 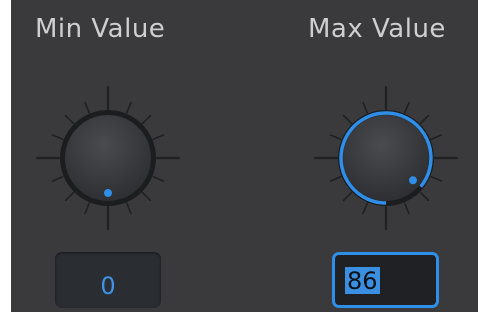 I want to click on min-value-label: Min Value, so click(x=100, y=29).